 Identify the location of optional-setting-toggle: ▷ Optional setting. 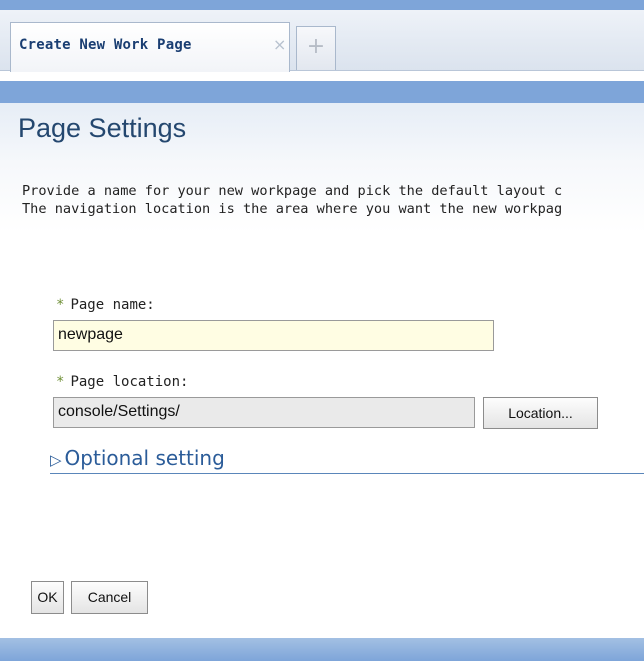
(137, 458).